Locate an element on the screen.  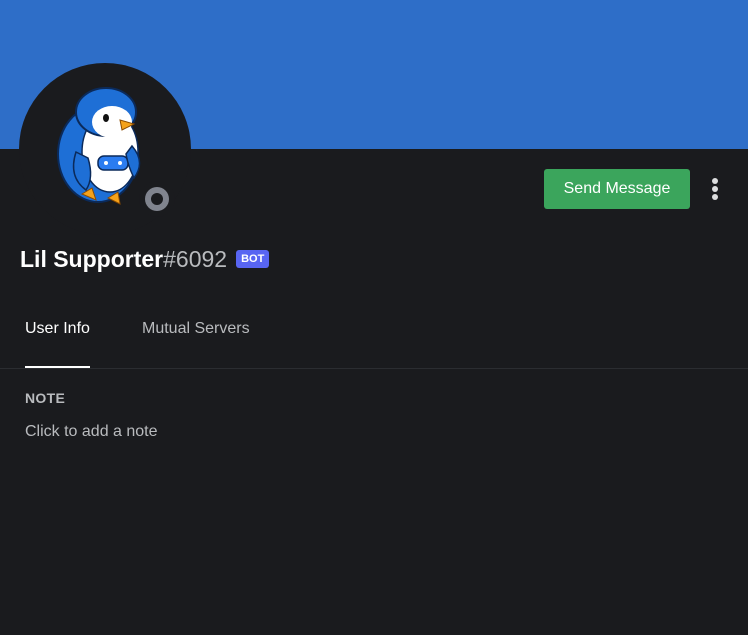
offline-status-icon is located at coordinates (157, 199).